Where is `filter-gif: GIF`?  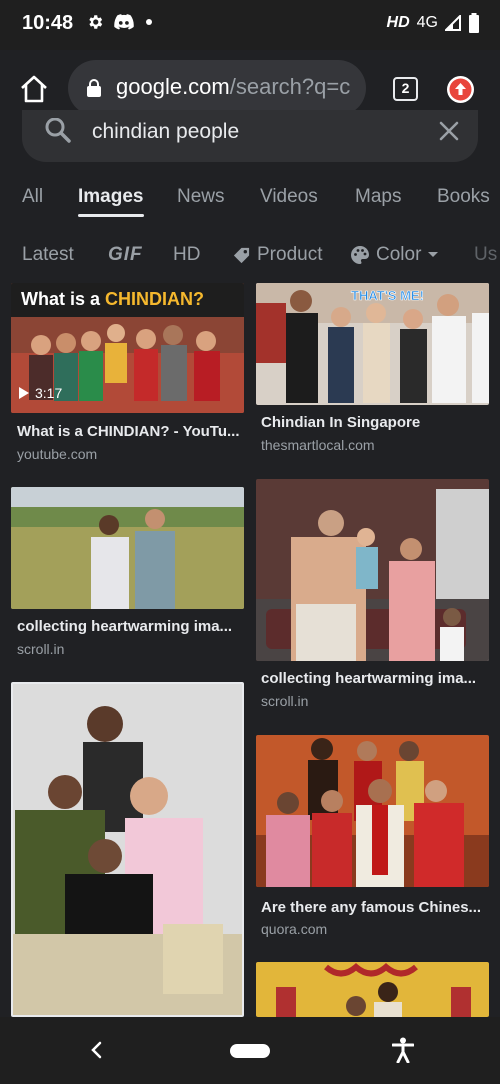 filter-gif: GIF is located at coordinates (125, 255).